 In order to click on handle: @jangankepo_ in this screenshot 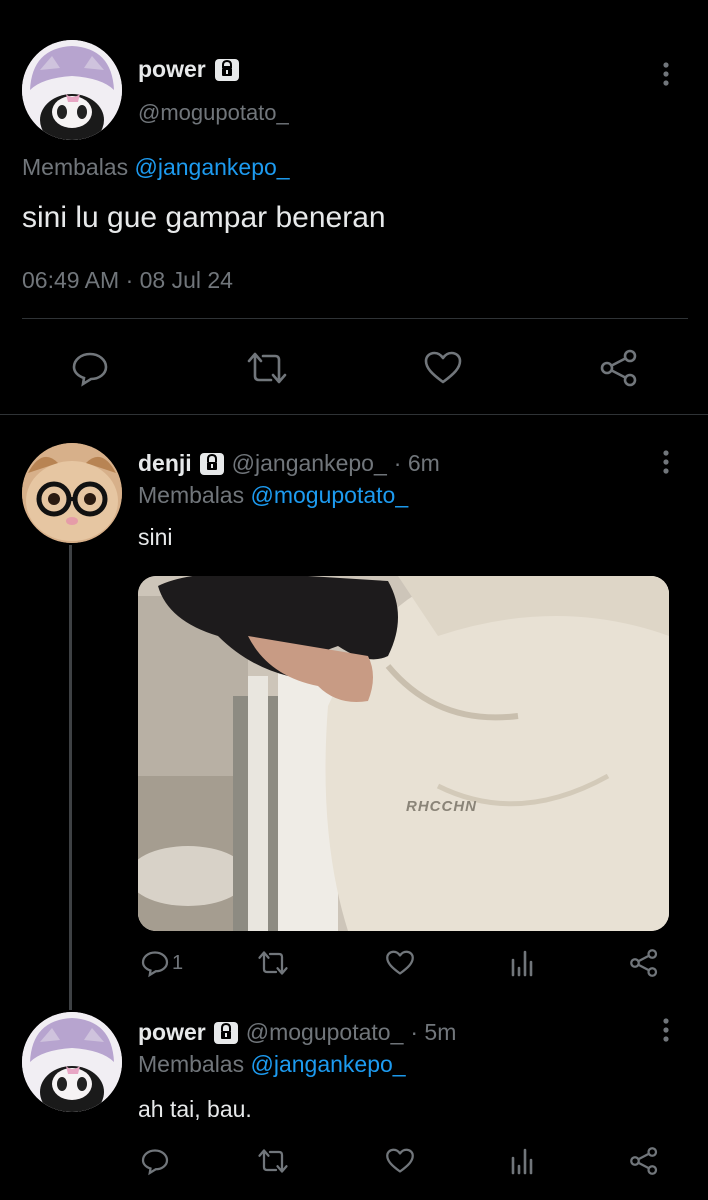, I will do `click(309, 463)`.